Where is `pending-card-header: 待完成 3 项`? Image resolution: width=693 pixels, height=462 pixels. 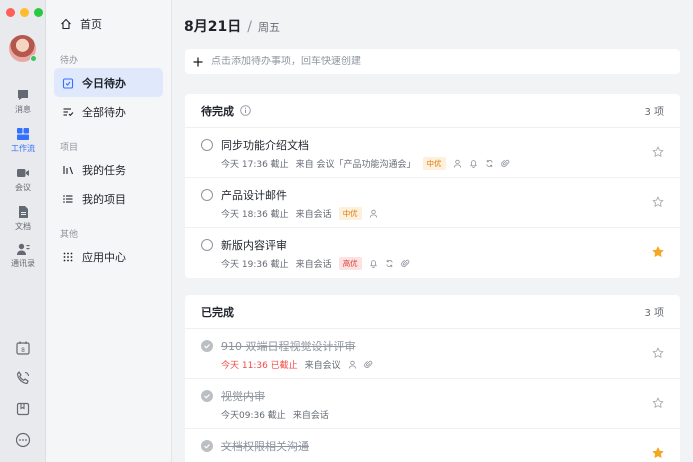
pending-card-header: 待完成 3 项 is located at coordinates (432, 111).